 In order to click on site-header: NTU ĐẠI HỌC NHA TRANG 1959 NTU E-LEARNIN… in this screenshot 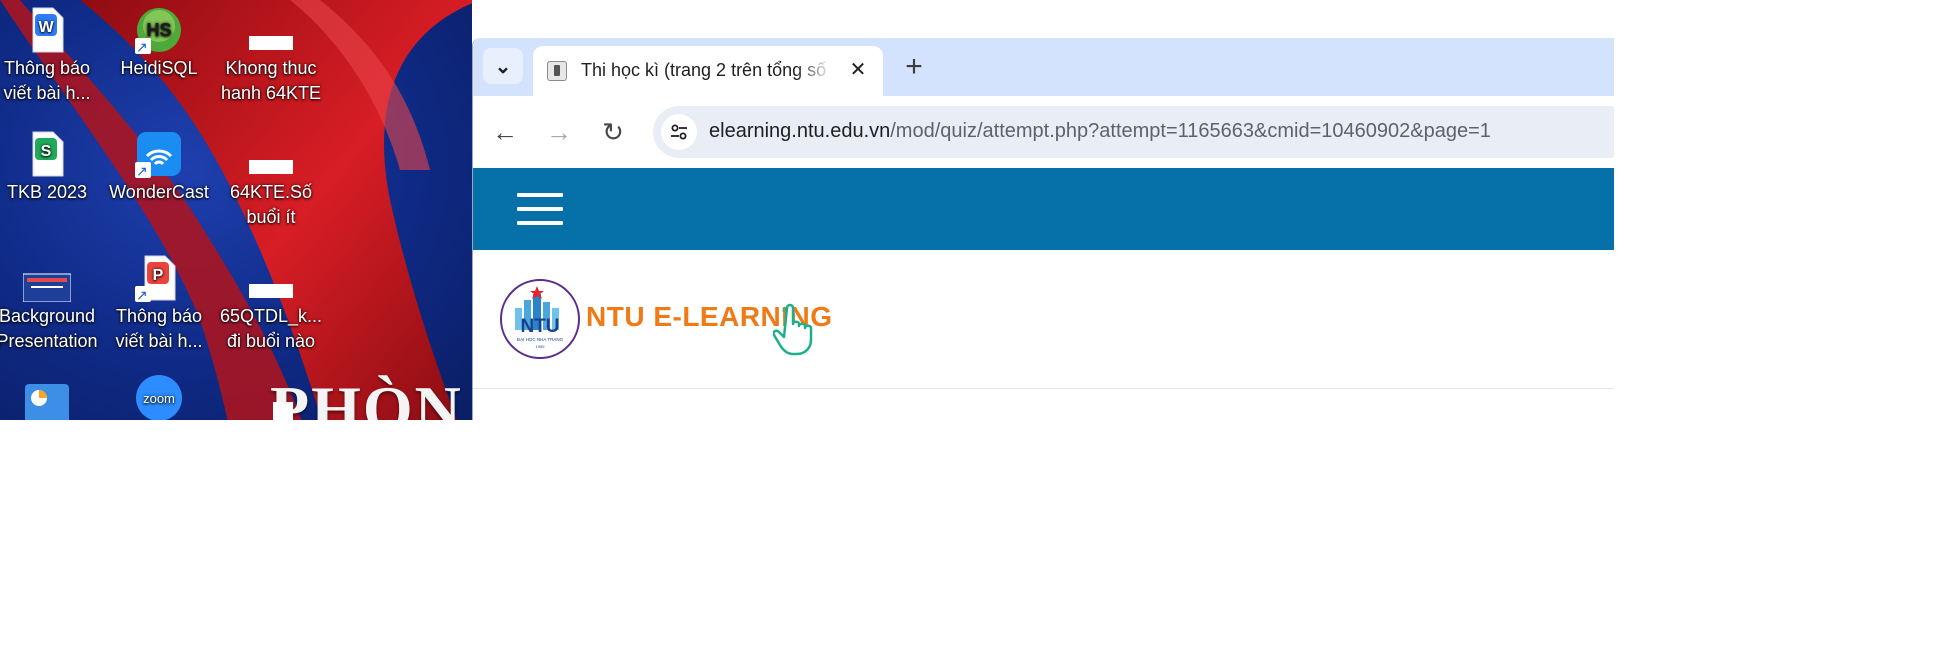, I will do `click(1043, 319)`.